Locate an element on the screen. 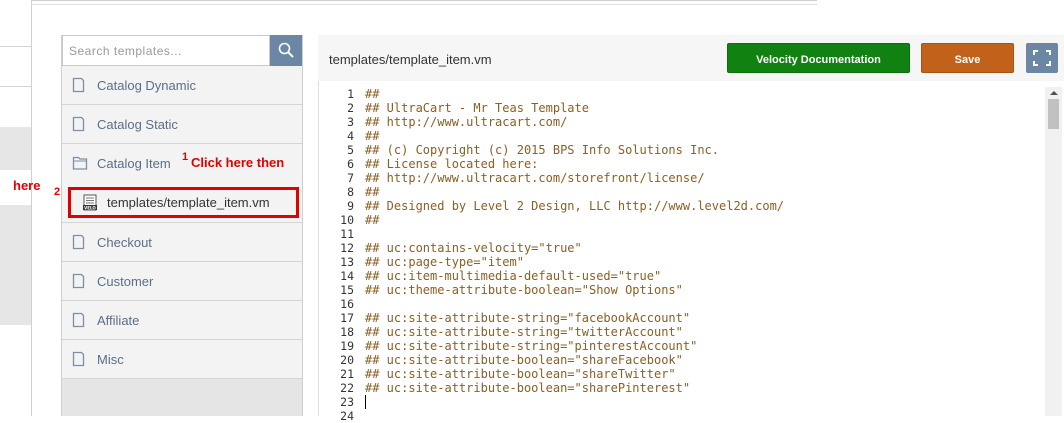  line-number: 3 is located at coordinates (350, 122).